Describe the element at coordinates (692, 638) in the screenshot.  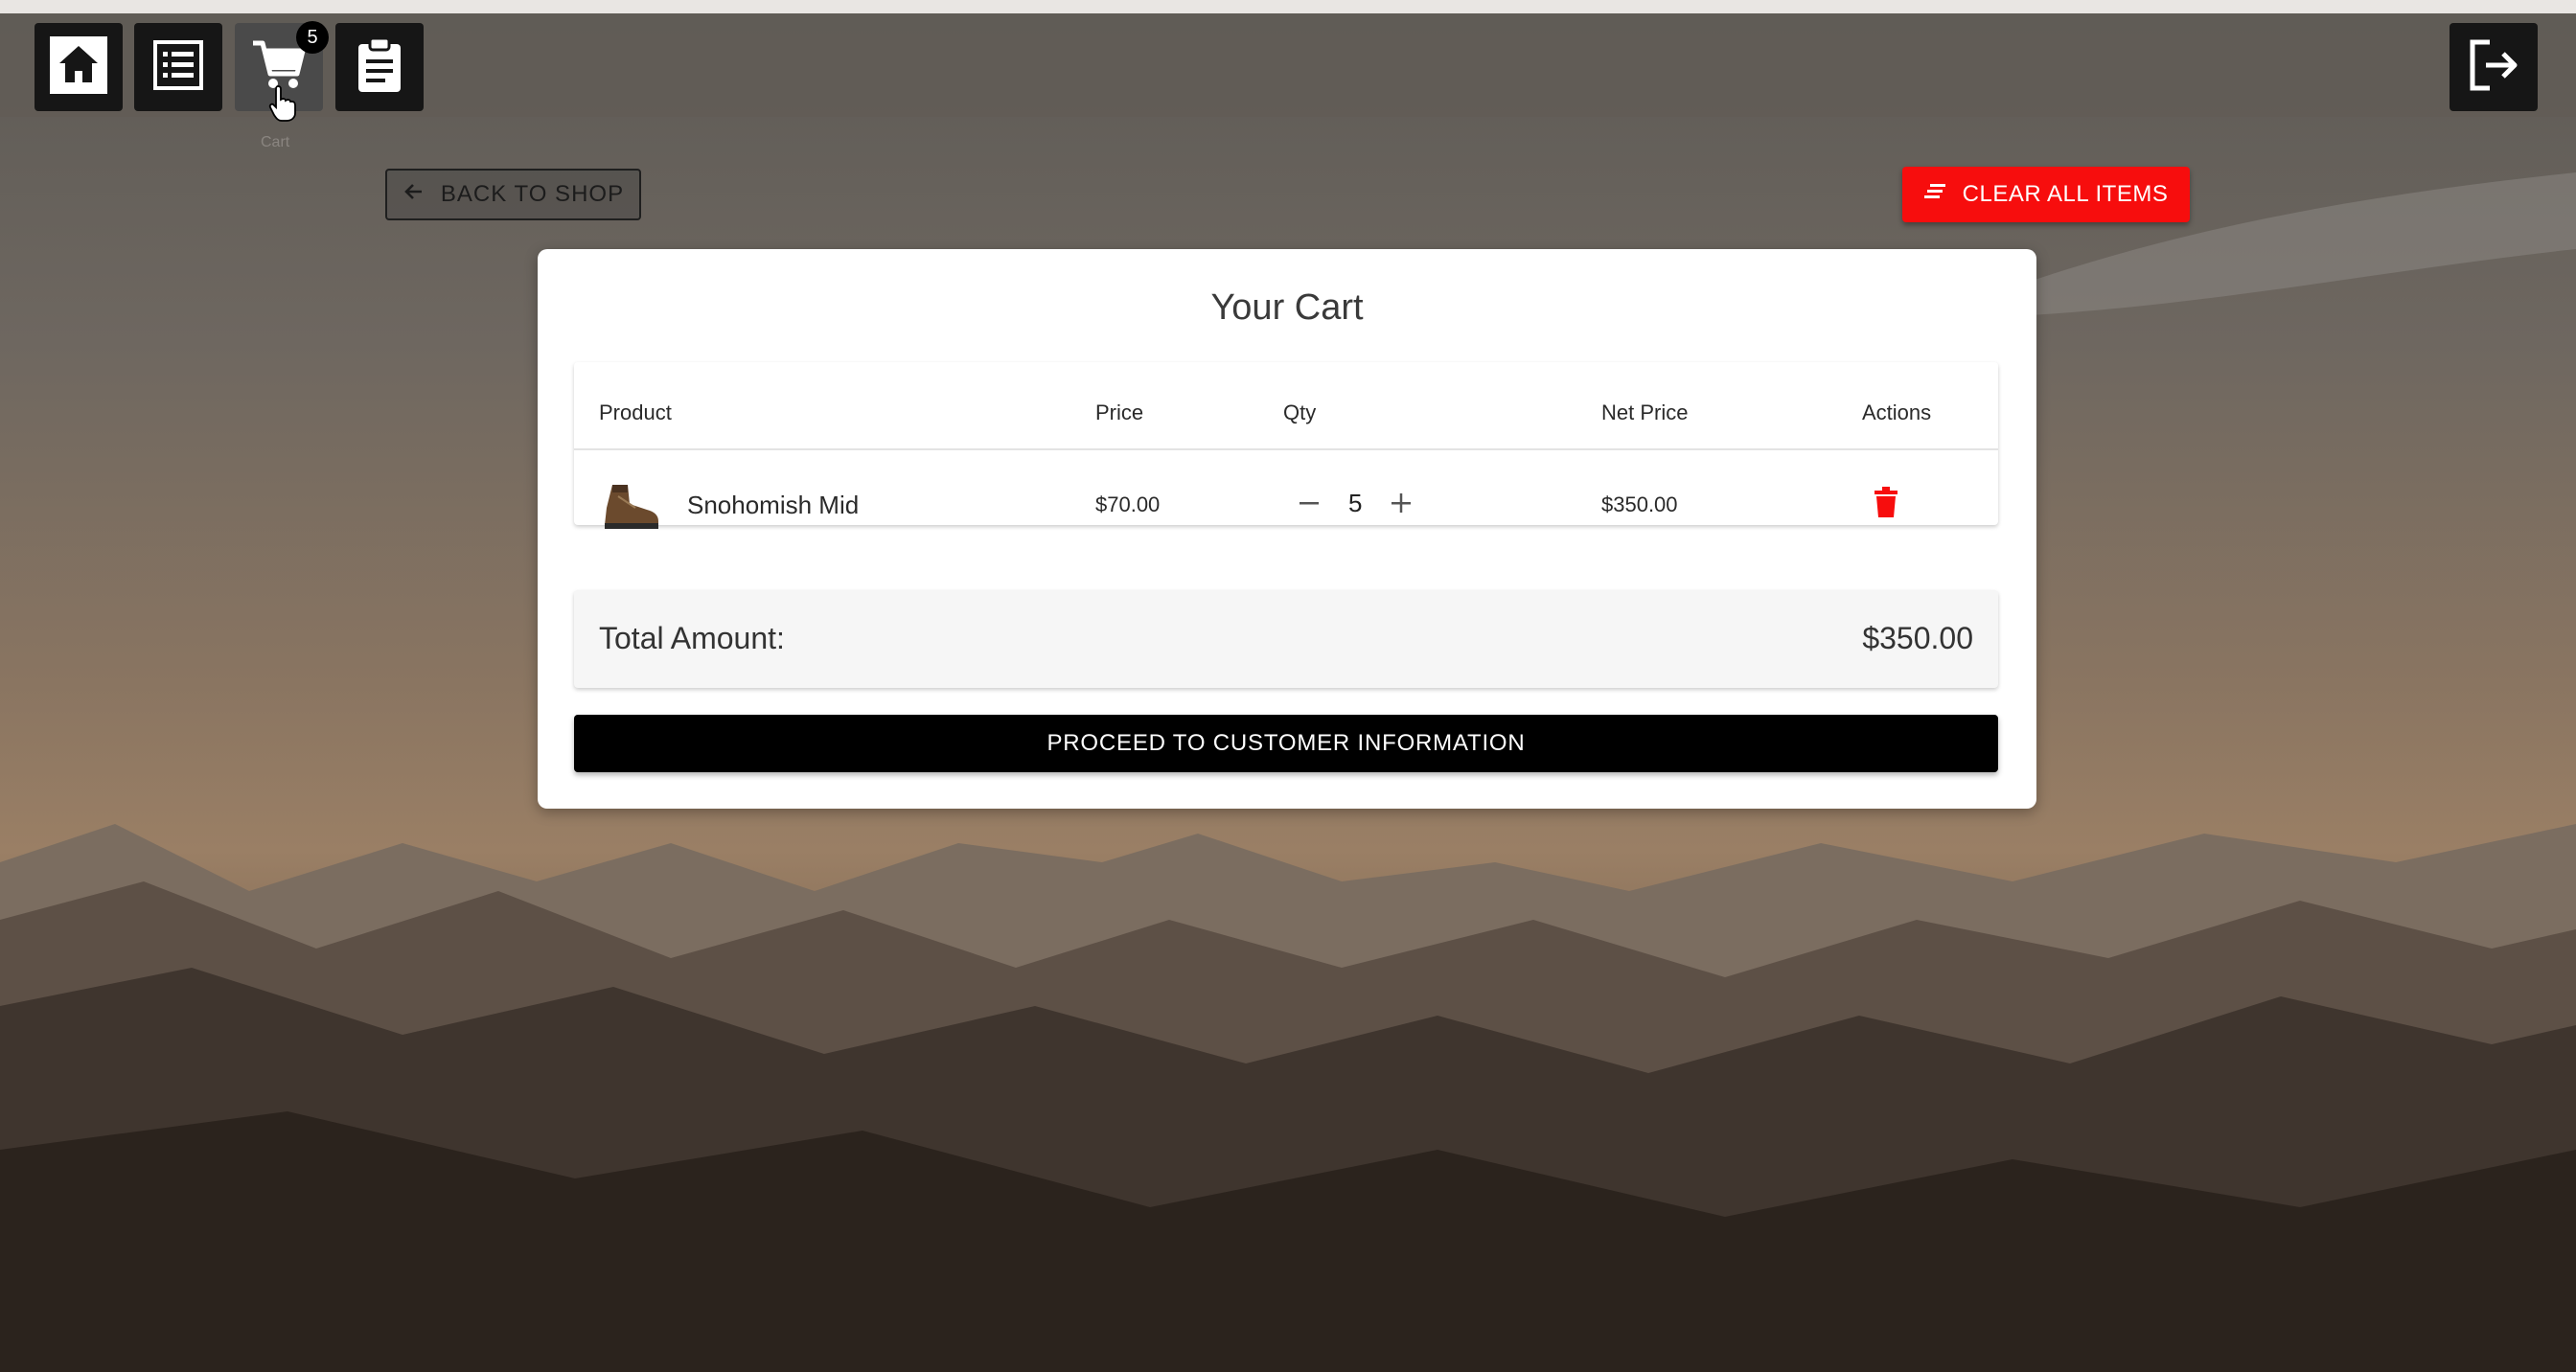
I see `total-amount-label: Total Amount:` at that location.